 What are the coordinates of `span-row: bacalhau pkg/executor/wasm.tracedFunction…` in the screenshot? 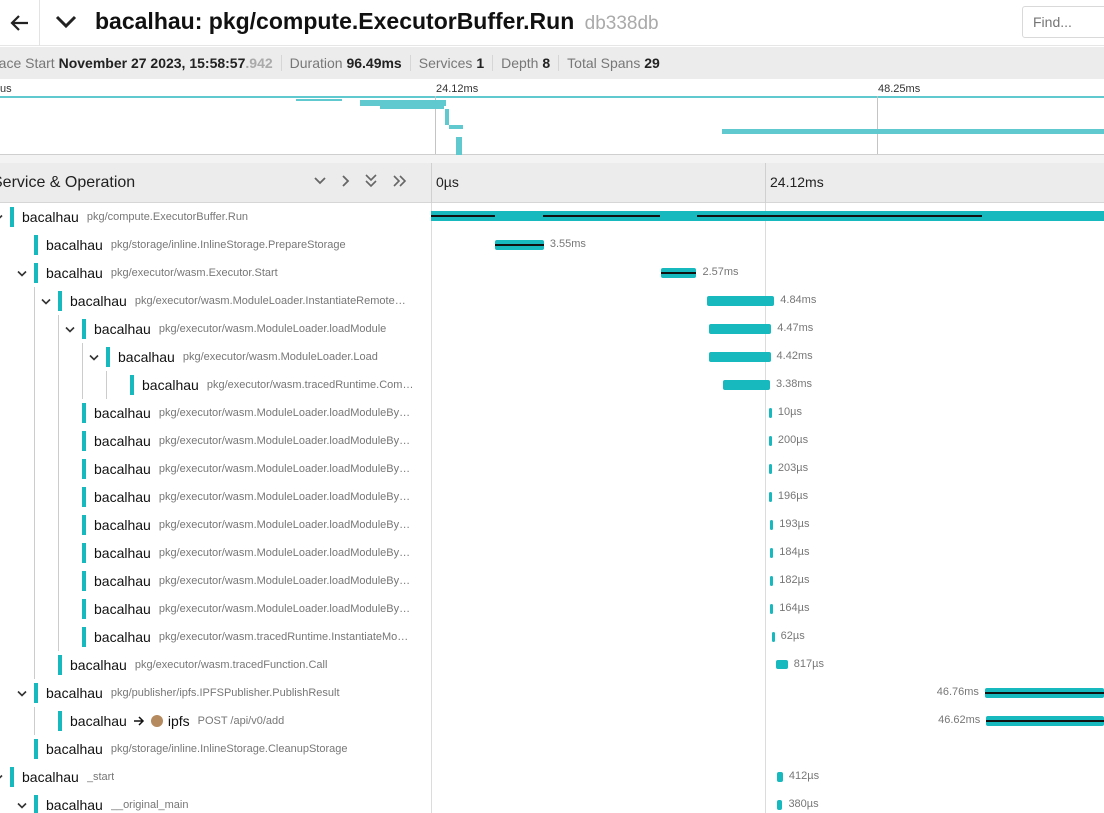 It's located at (552, 665).